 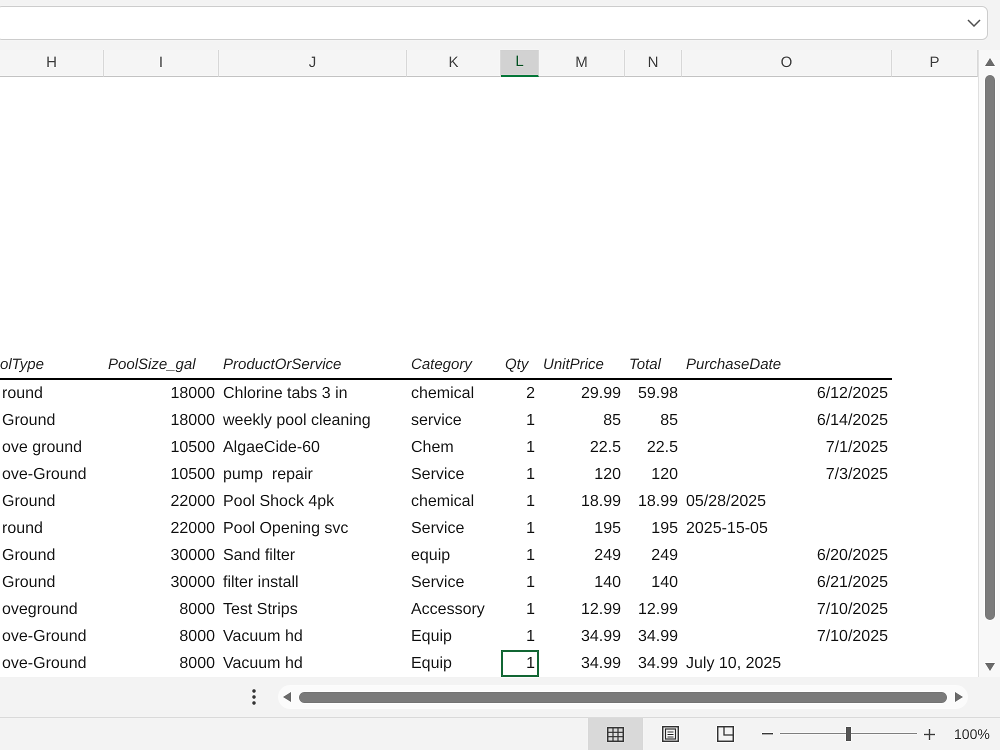 I want to click on table-cell: 2025-15-05, so click(x=787, y=528).